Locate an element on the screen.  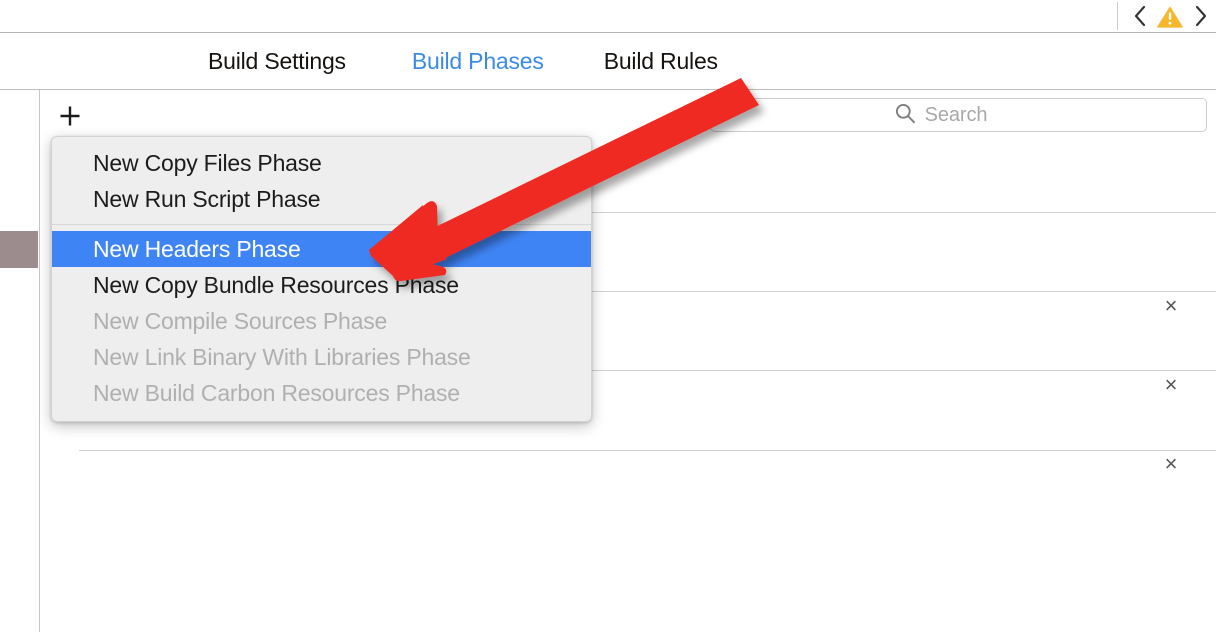
chevron-right-icon is located at coordinates (1200, 16).